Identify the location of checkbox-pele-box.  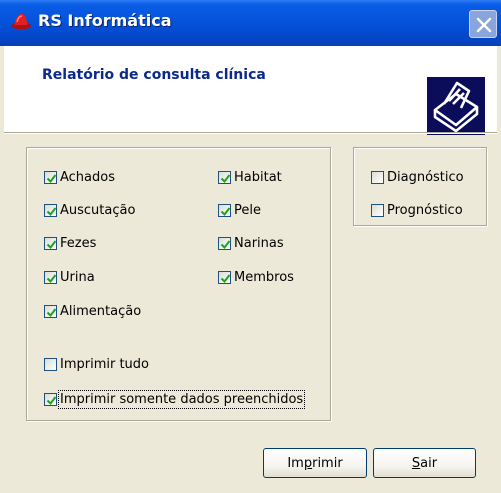
(224, 210).